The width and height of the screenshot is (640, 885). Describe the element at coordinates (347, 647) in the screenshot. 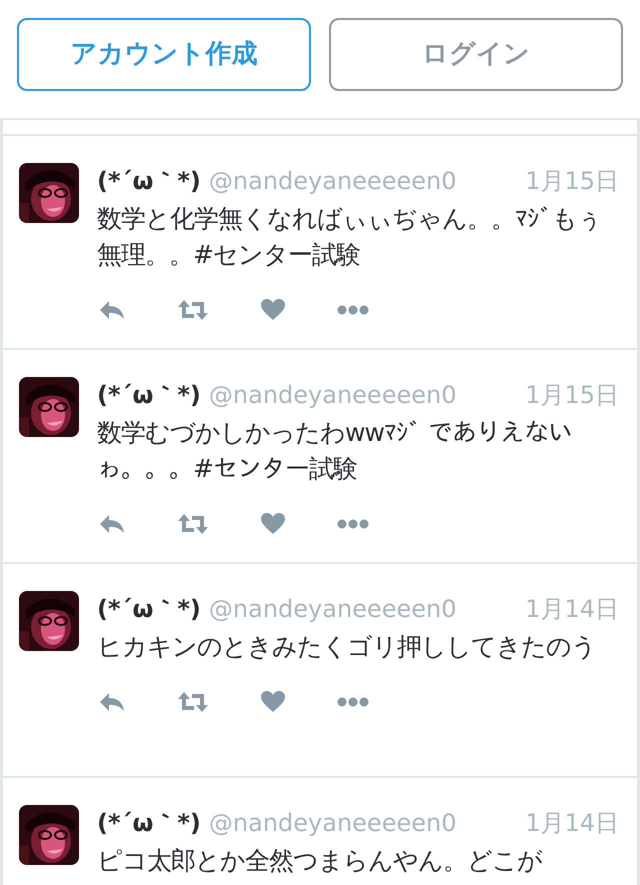

I see `tweet-text: ヒカキンのときみたくゴリ押ししてきたのう` at that location.